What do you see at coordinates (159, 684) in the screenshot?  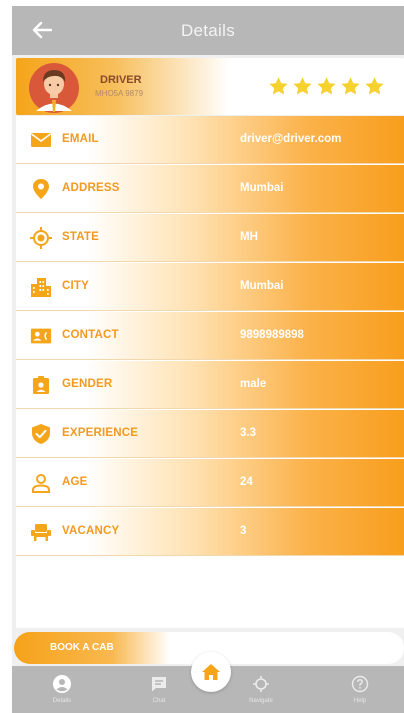 I see `chat-icon` at bounding box center [159, 684].